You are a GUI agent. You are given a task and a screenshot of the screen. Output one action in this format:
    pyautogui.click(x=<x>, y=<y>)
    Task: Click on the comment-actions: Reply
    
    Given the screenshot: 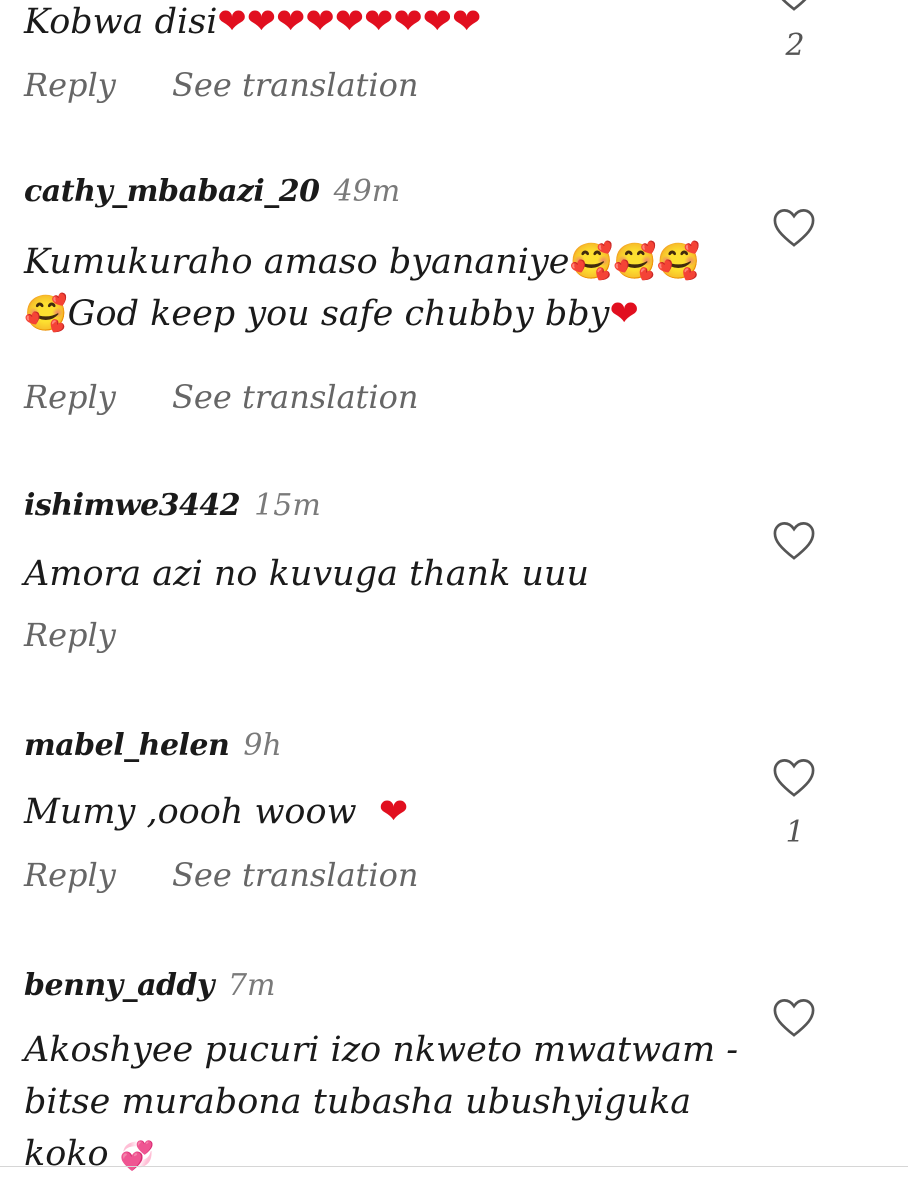 What is the action you would take?
    pyautogui.click(x=93, y=635)
    